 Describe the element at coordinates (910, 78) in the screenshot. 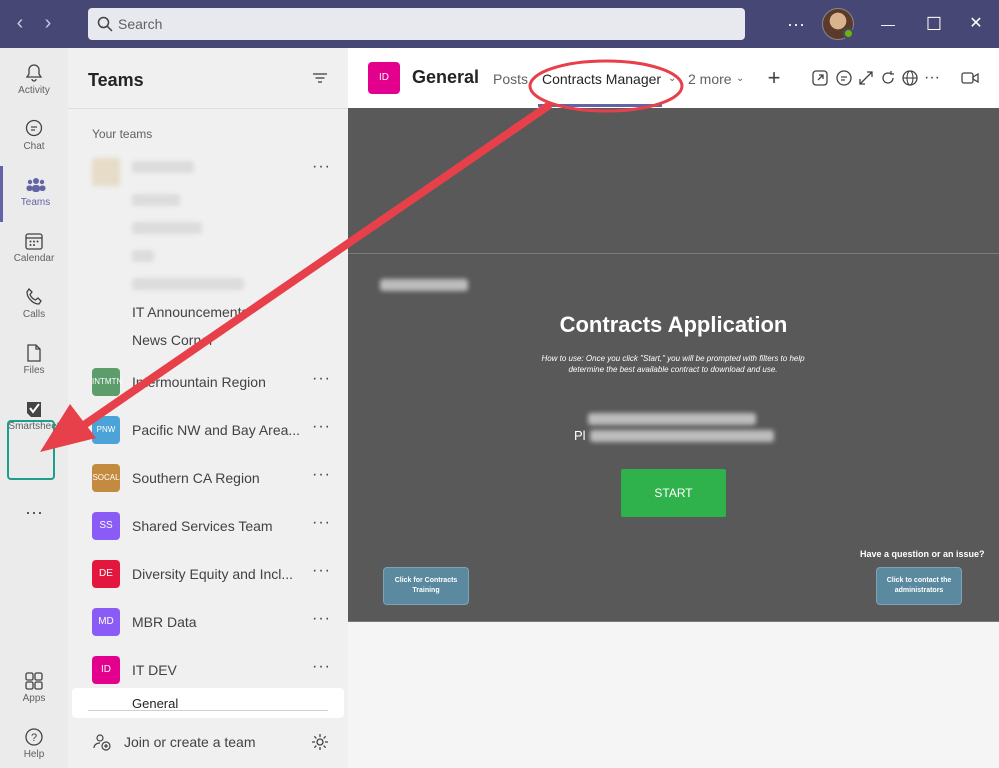

I see `globe-icon` at that location.